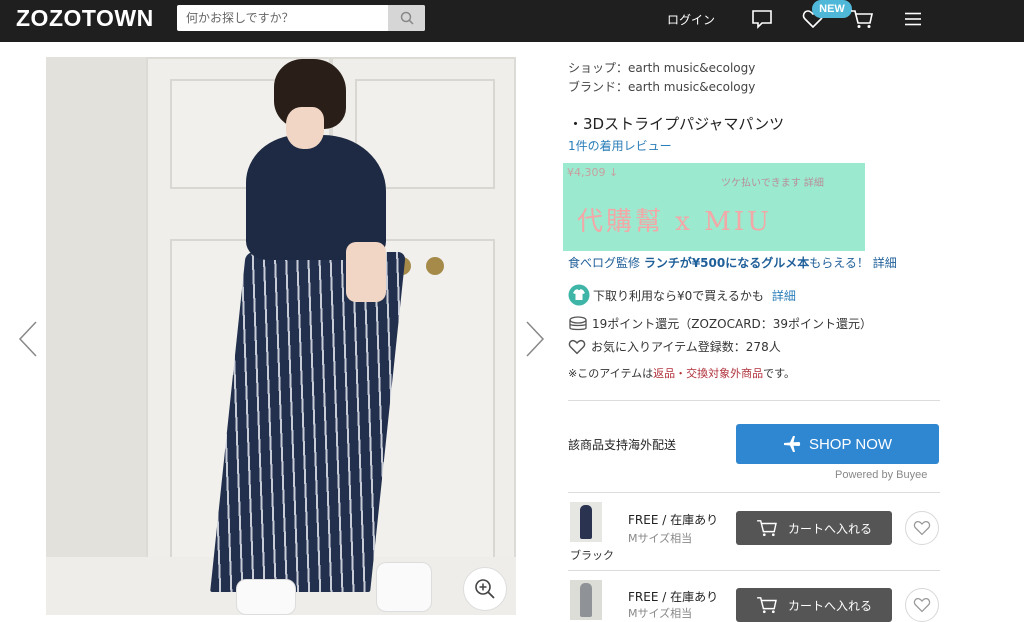 This screenshot has width=1024, height=622. What do you see at coordinates (593, 172) in the screenshot?
I see `price-obscured: ¥4,309 ↓` at bounding box center [593, 172].